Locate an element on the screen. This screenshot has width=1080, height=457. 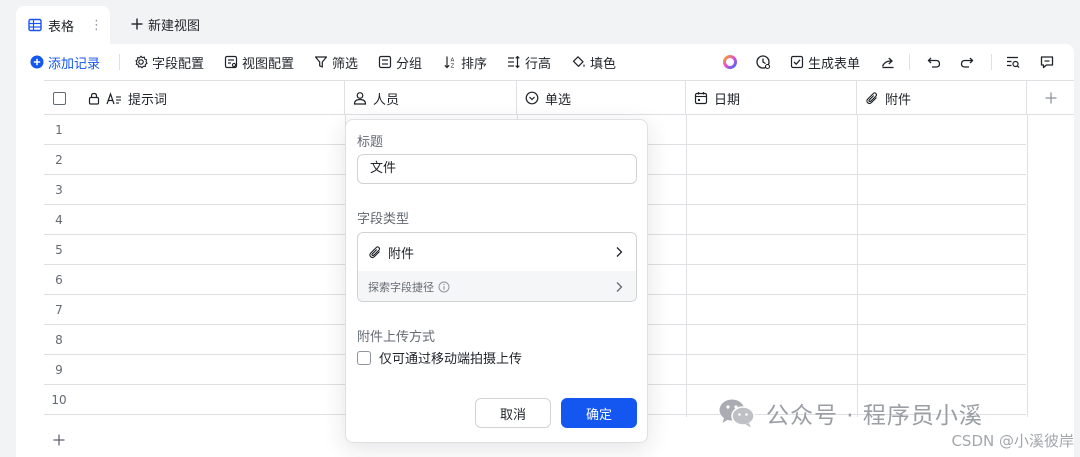
column-header-person: 人员 is located at coordinates (431, 98).